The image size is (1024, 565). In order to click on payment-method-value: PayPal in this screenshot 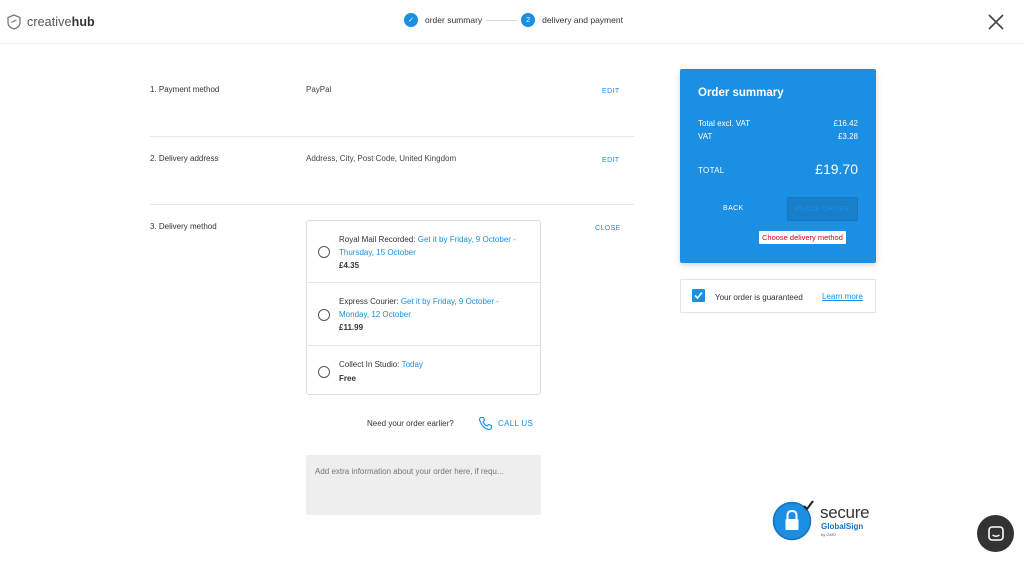, I will do `click(319, 89)`.